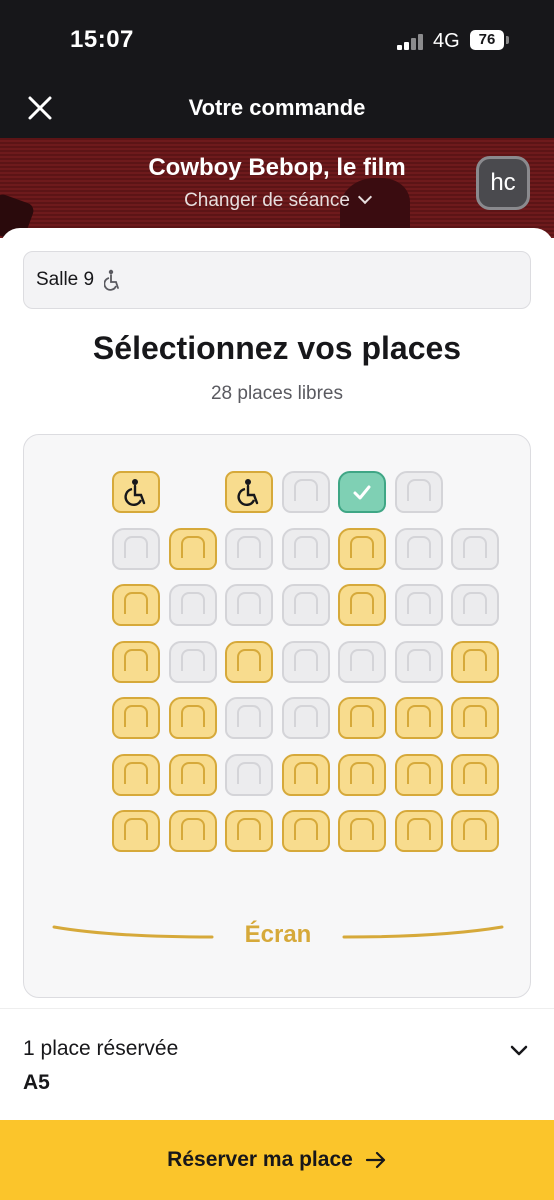 The width and height of the screenshot is (554, 1200). I want to click on change-session-label: Changer de séance, so click(267, 200).